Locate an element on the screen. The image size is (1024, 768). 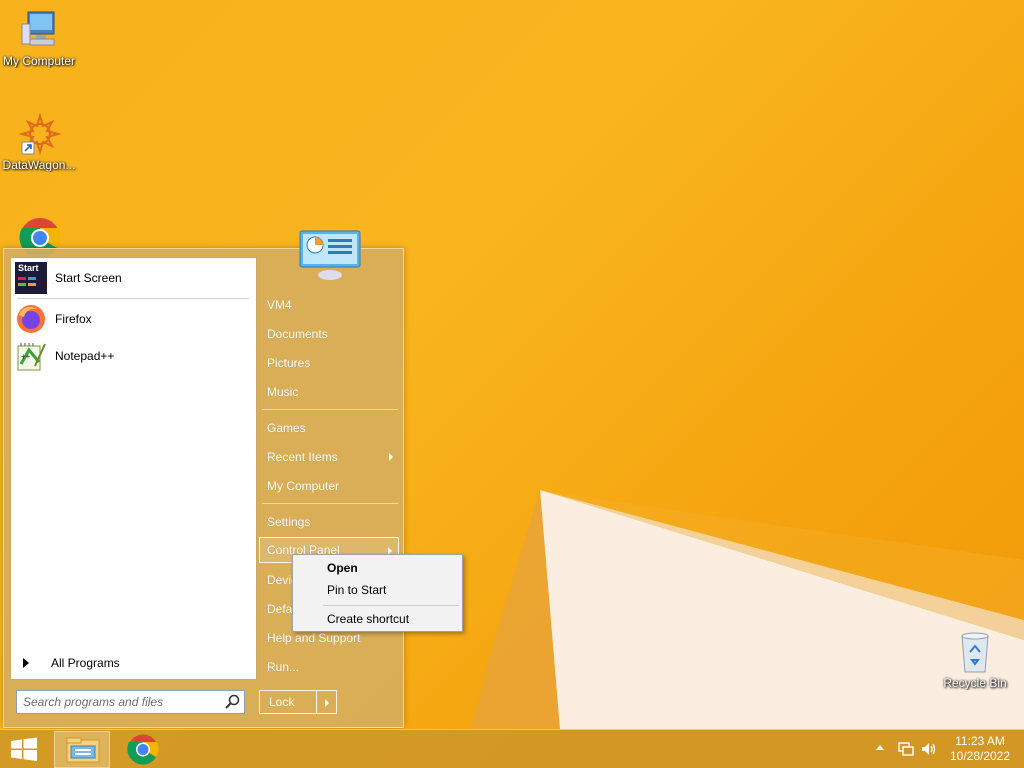
taskbar-chrome is located at coordinates (143, 749).